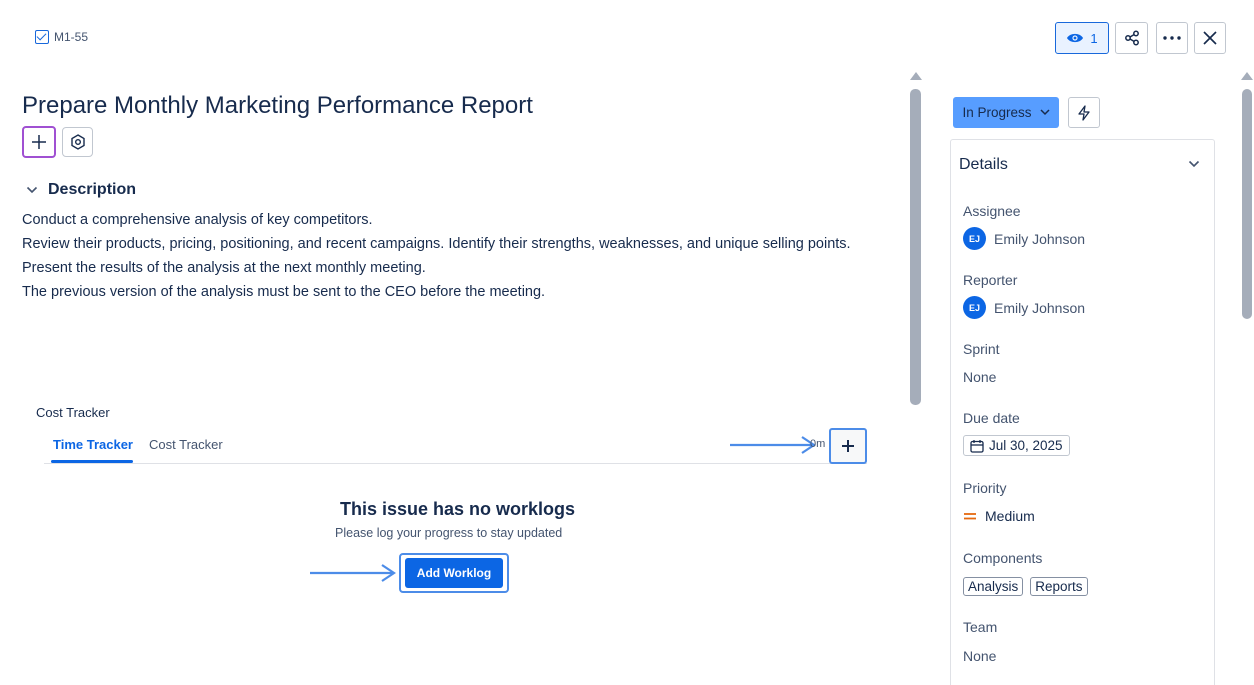 The height and width of the screenshot is (685, 1254). I want to click on gear-icon, so click(77, 142).